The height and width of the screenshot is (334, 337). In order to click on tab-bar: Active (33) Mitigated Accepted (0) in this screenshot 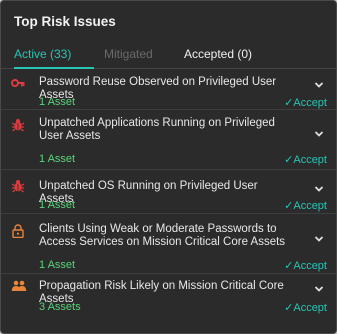, I will do `click(168, 54)`.